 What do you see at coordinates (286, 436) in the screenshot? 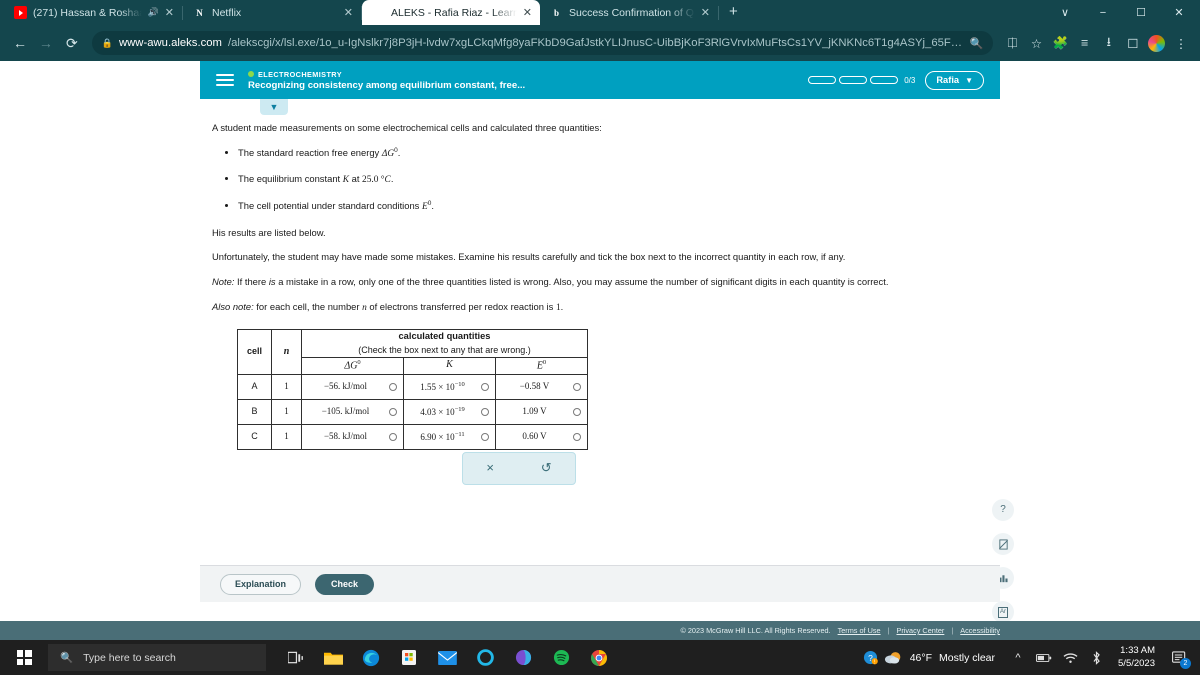
I see `row-n-value: 1` at bounding box center [286, 436].